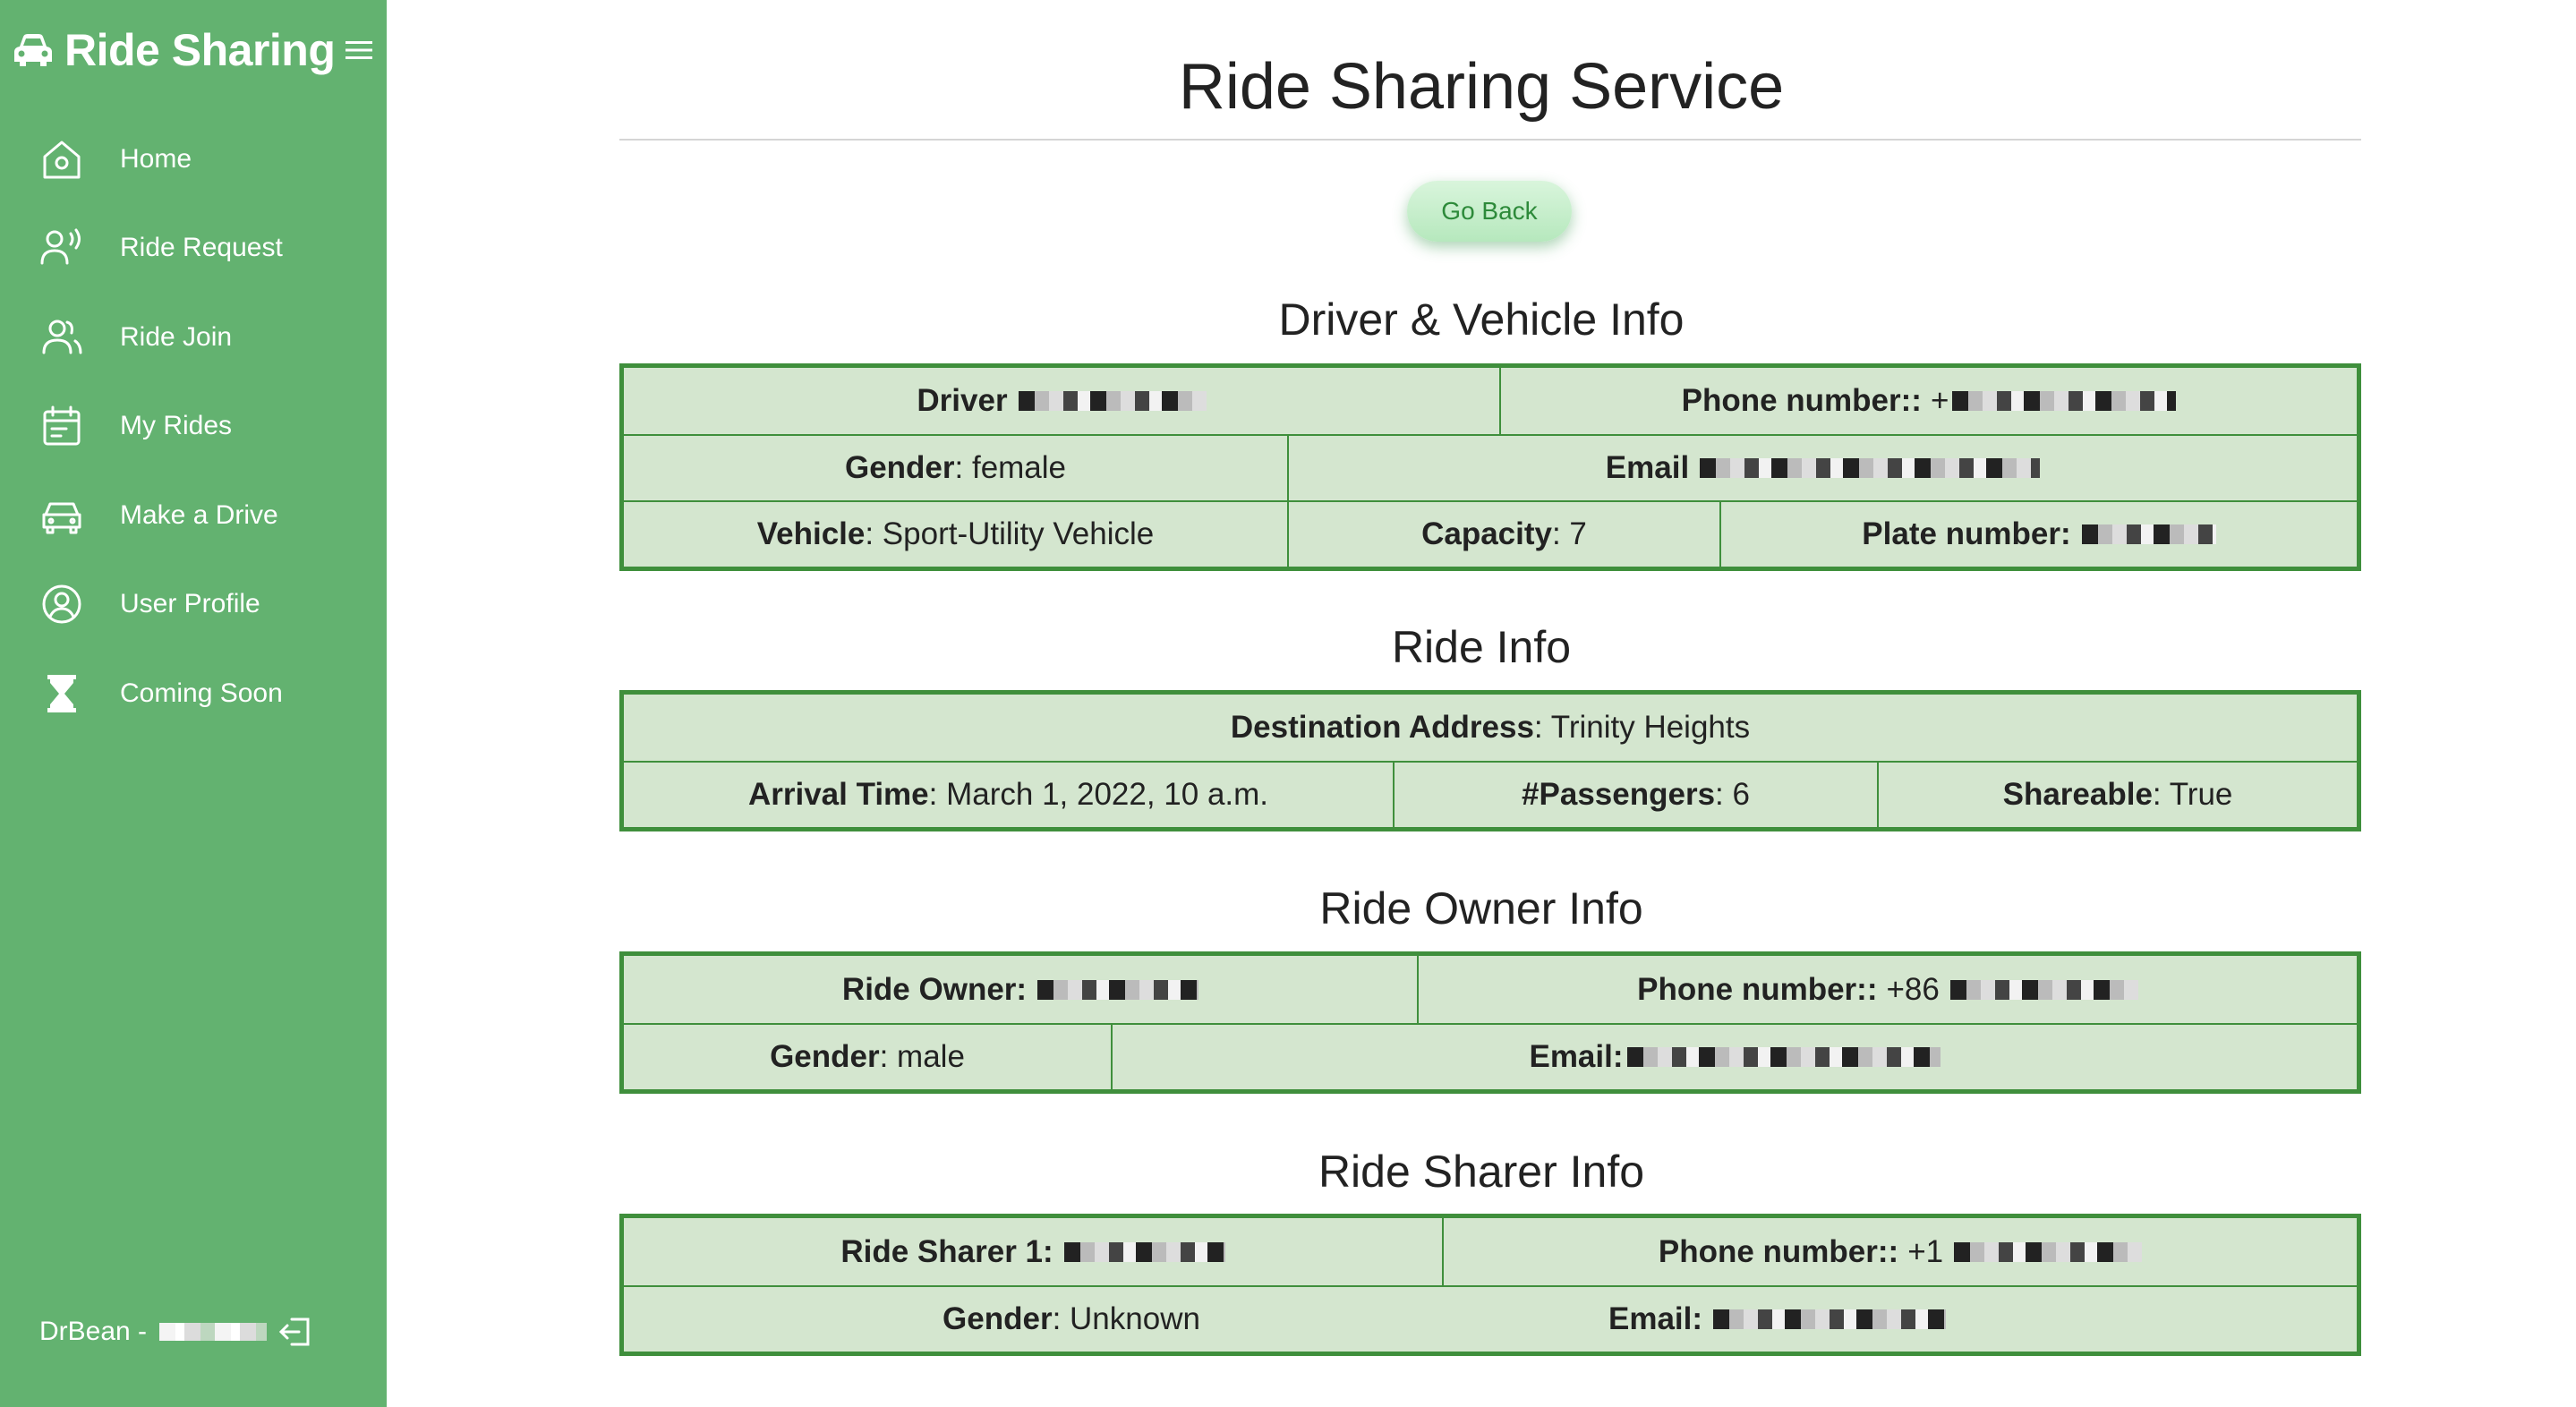 This screenshot has width=2576, height=1407. I want to click on sidebar-item-user-profile: User Profile, so click(193, 605).